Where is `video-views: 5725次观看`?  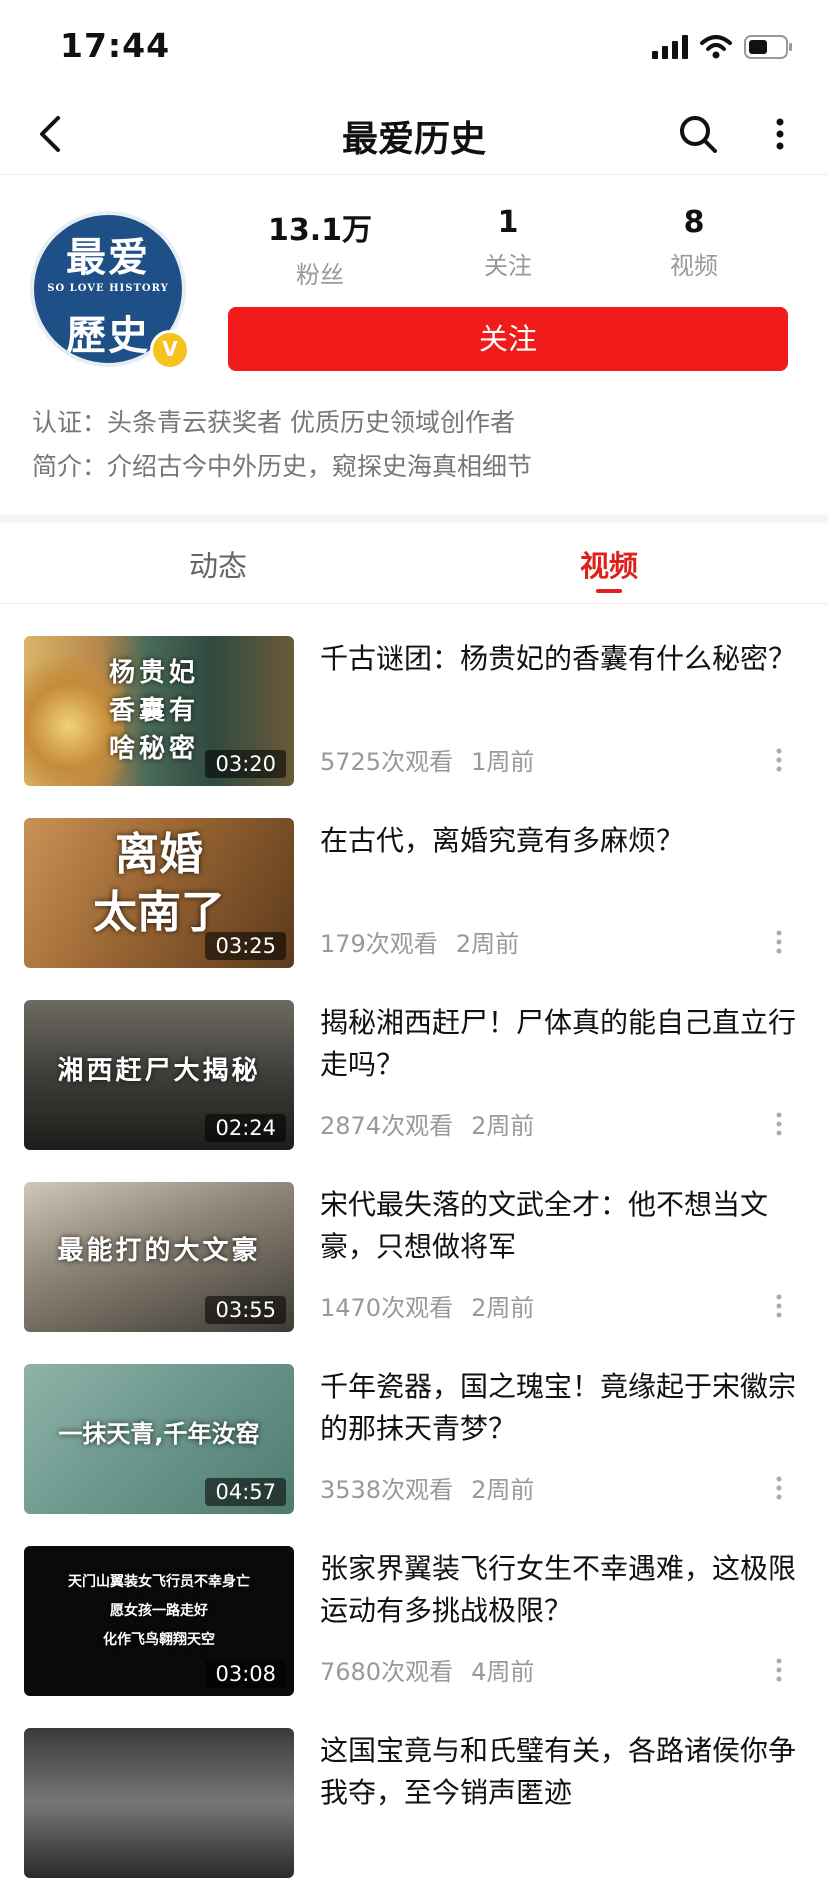
video-views: 5725次观看 is located at coordinates (387, 762).